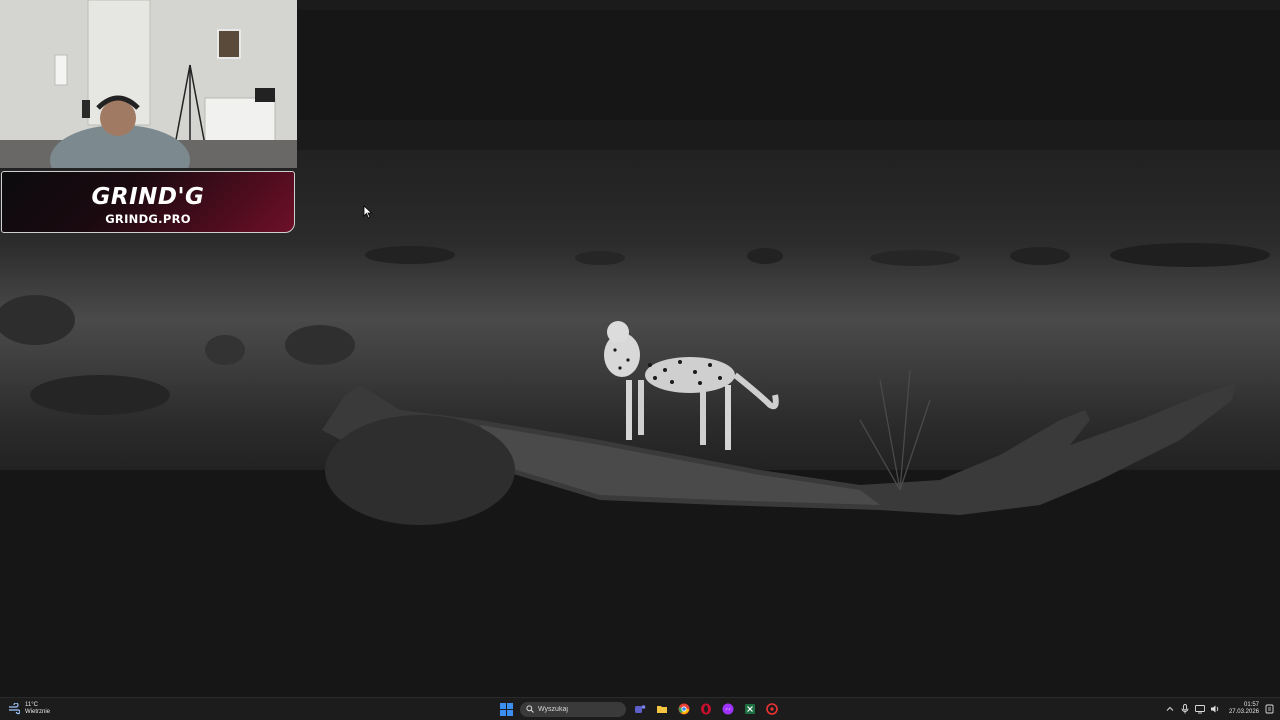  I want to click on red-app-icon, so click(772, 709).